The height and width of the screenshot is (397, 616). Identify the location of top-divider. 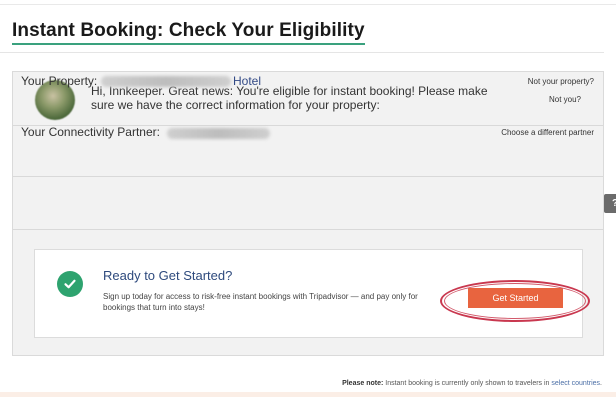
(308, 4).